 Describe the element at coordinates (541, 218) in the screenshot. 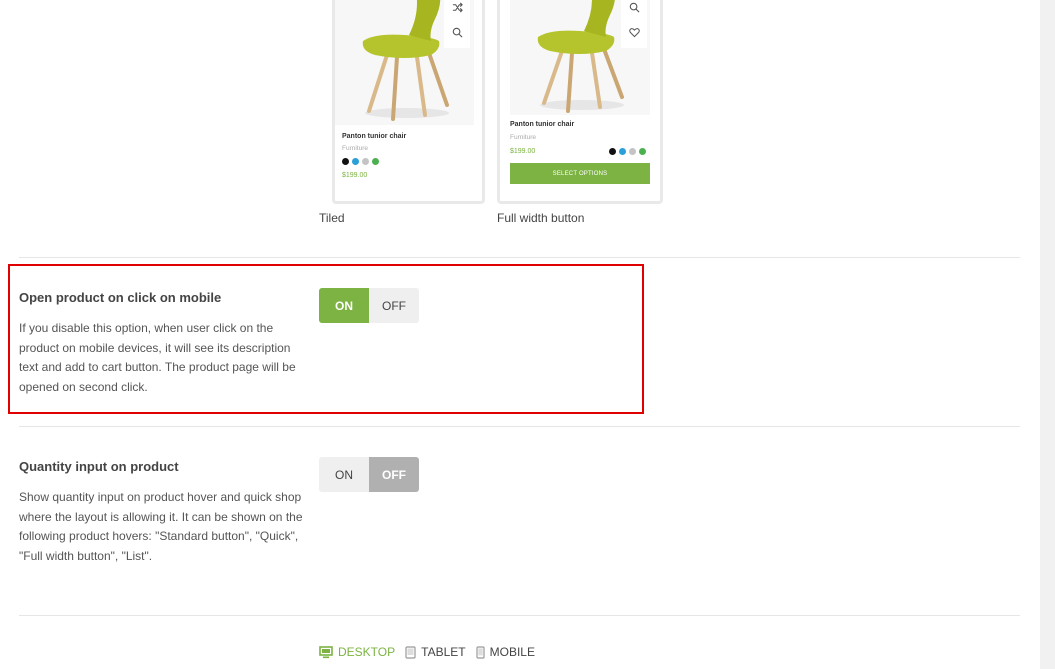

I see `hover-option-label-full-width: Full width button` at that location.